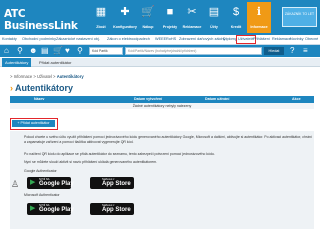  What do you see at coordinates (299, 17) in the screenshot?
I see `customer-order-box: ZÁKAZNÍK TO LET` at bounding box center [299, 17].